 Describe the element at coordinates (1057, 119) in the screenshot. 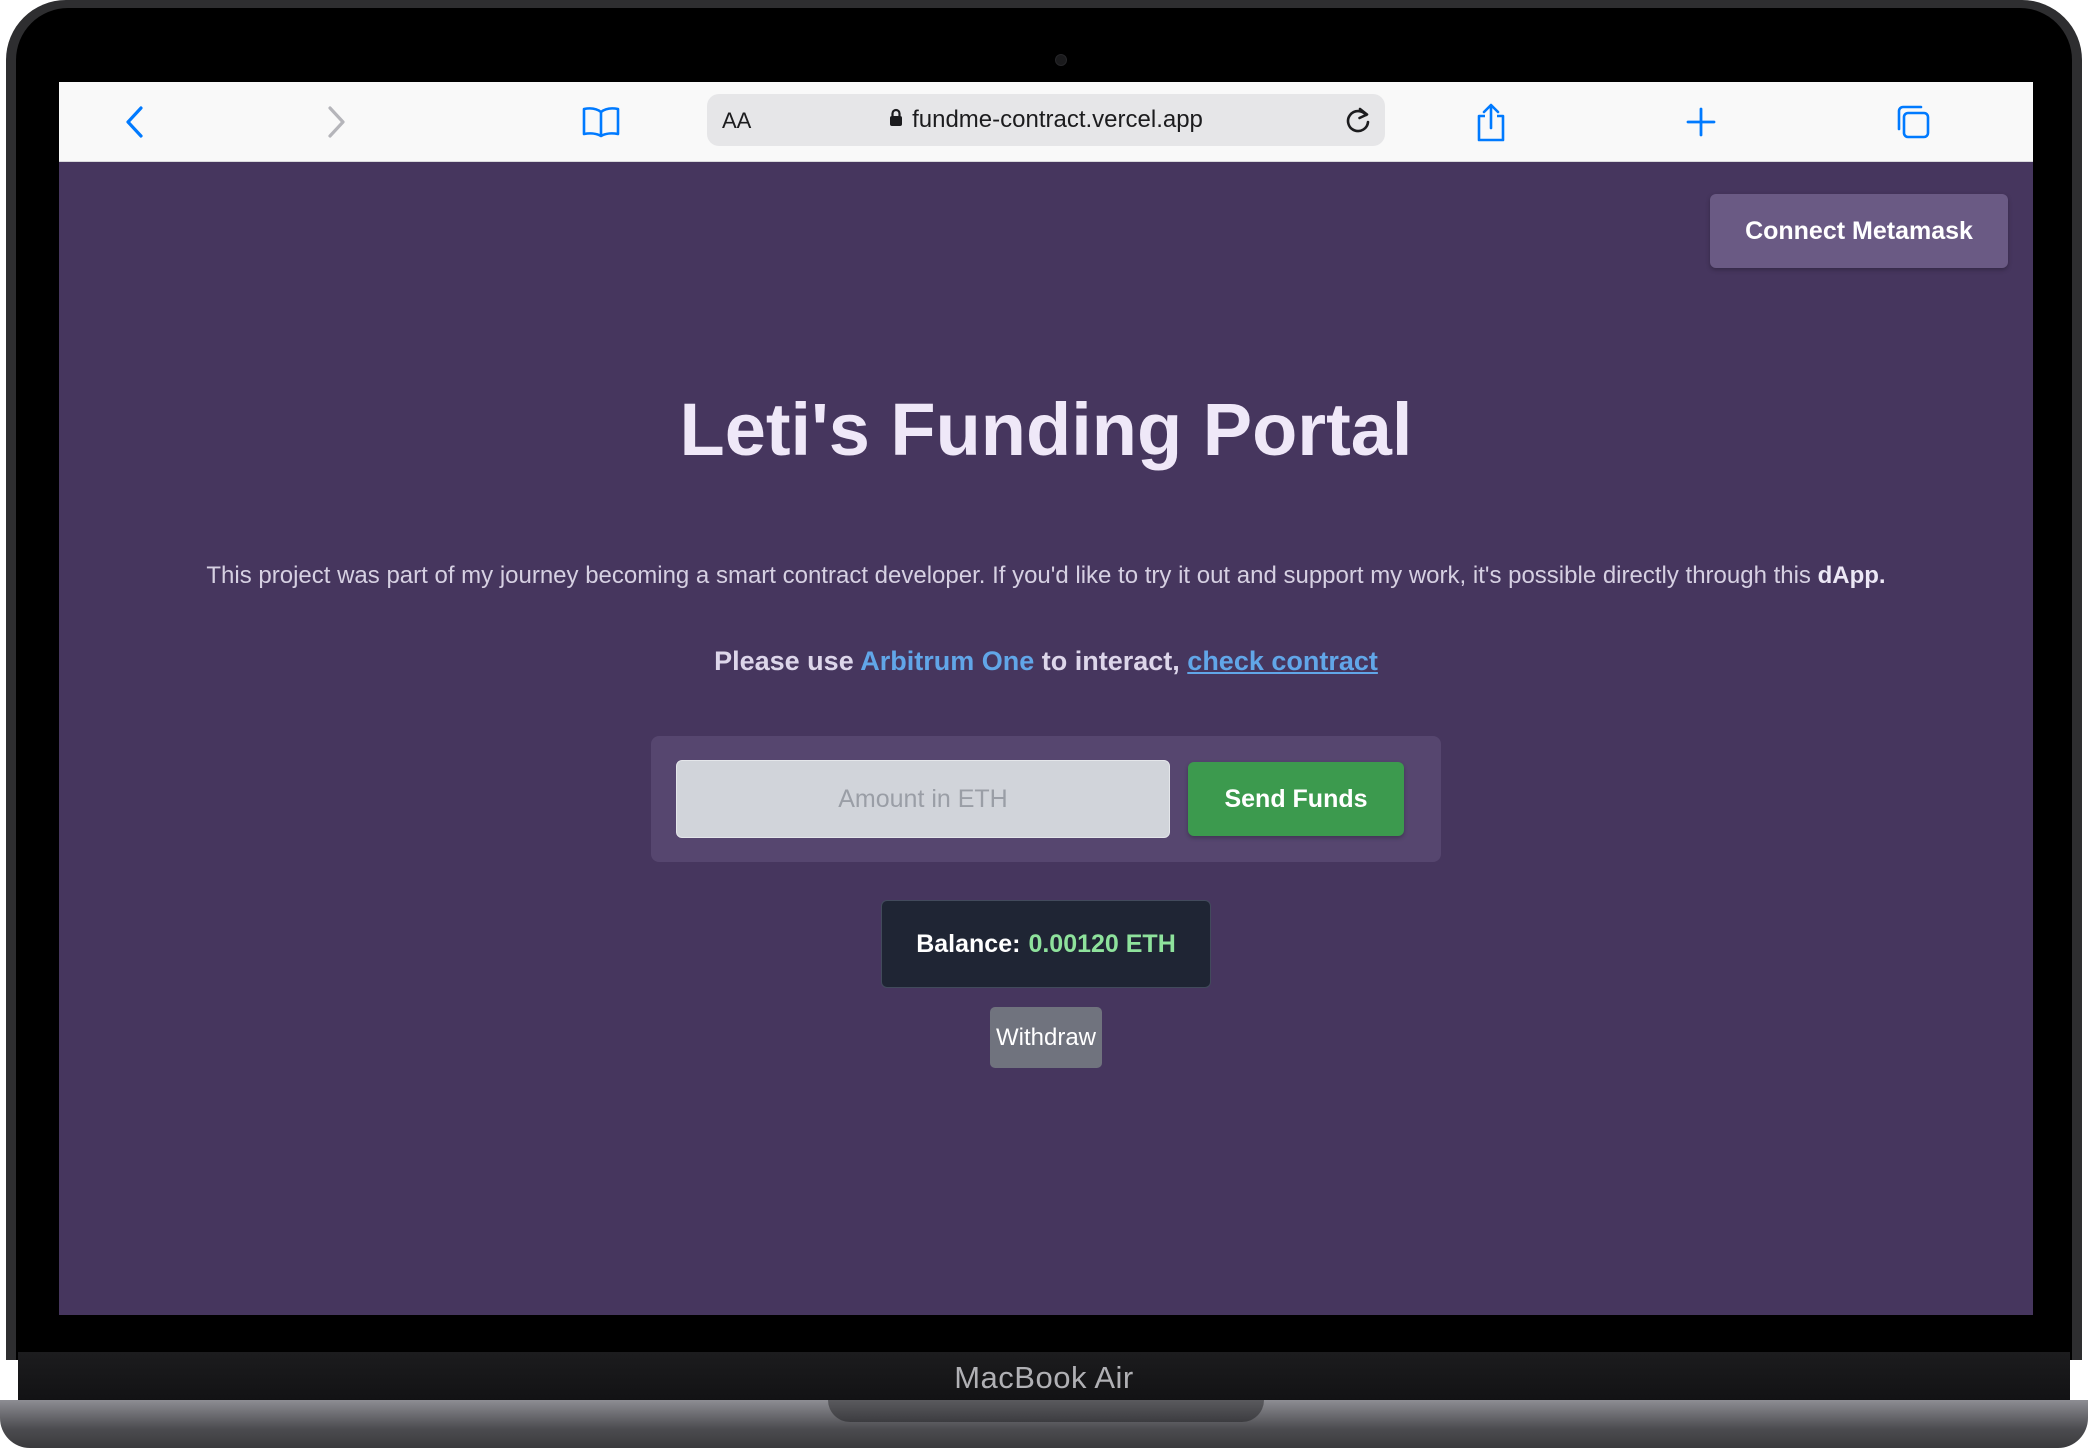

I see `url-text: fundme-contract.vercel.app` at that location.